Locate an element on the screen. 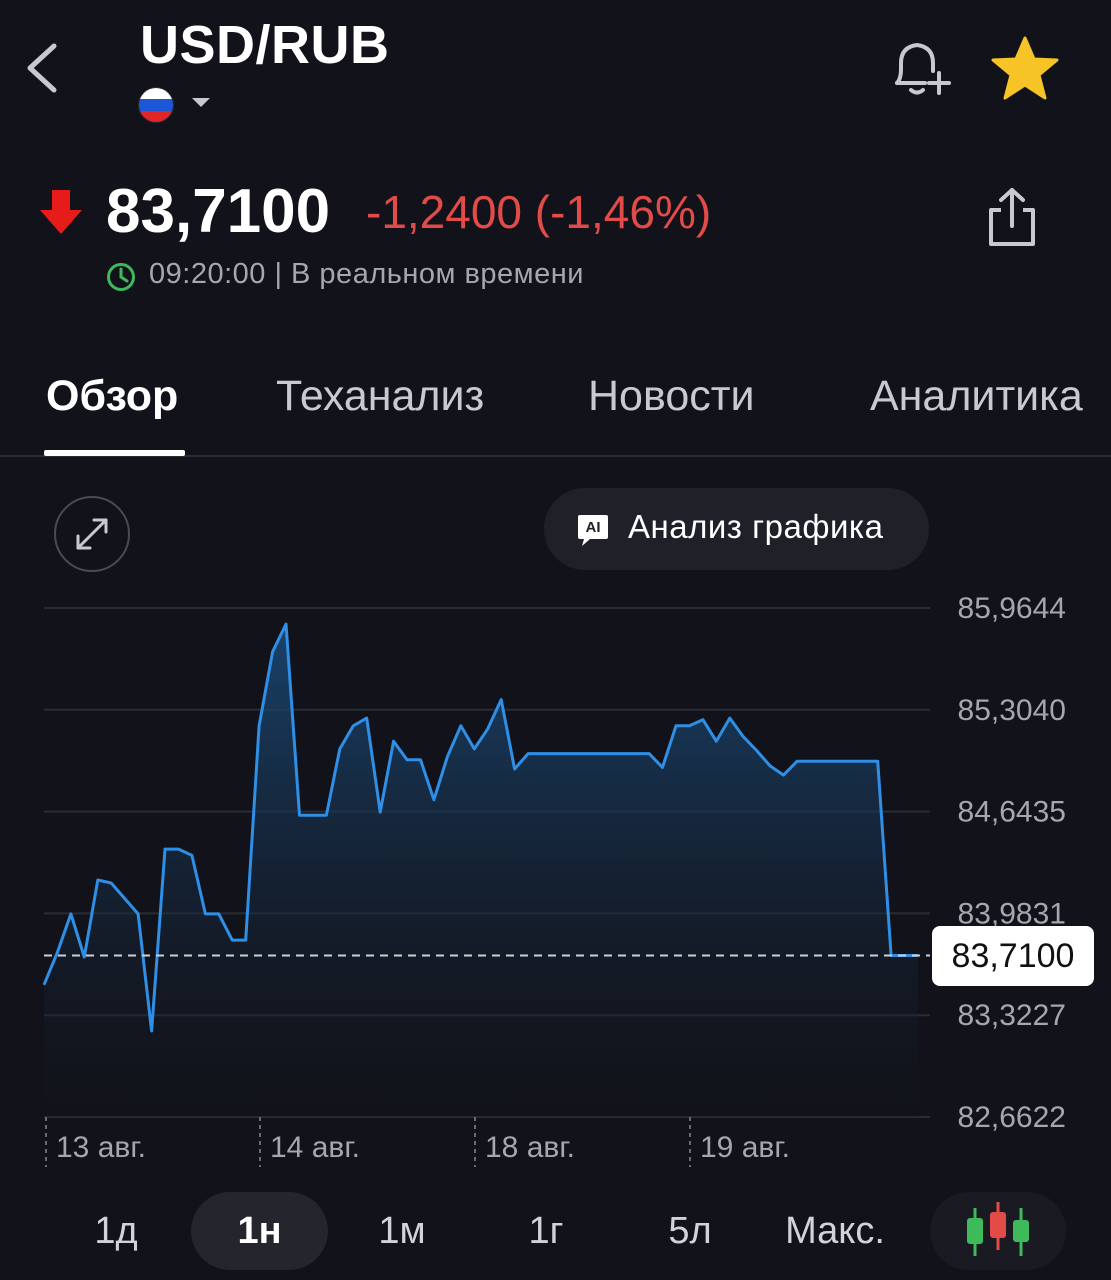  range-1y-button: 1г is located at coordinates (546, 1231).